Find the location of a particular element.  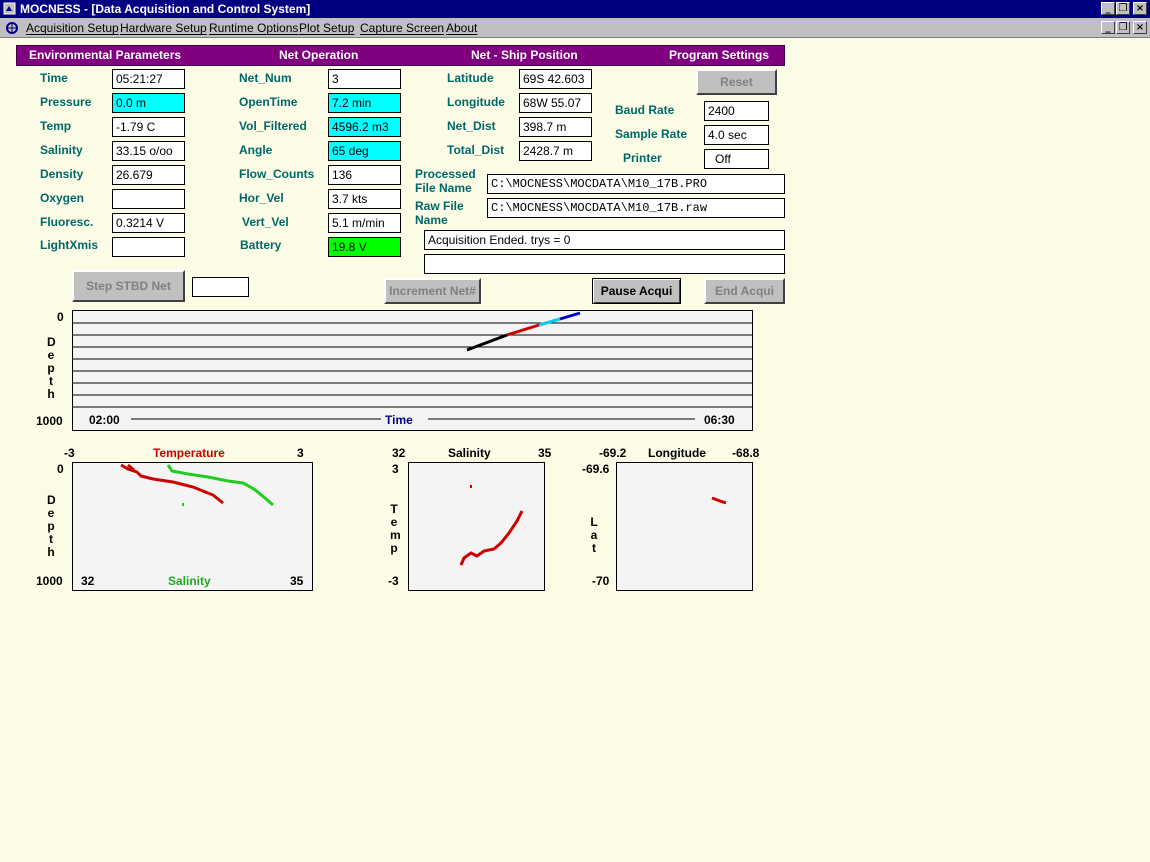

vol-filtered-field: 4596.2 m3 is located at coordinates (364, 127).